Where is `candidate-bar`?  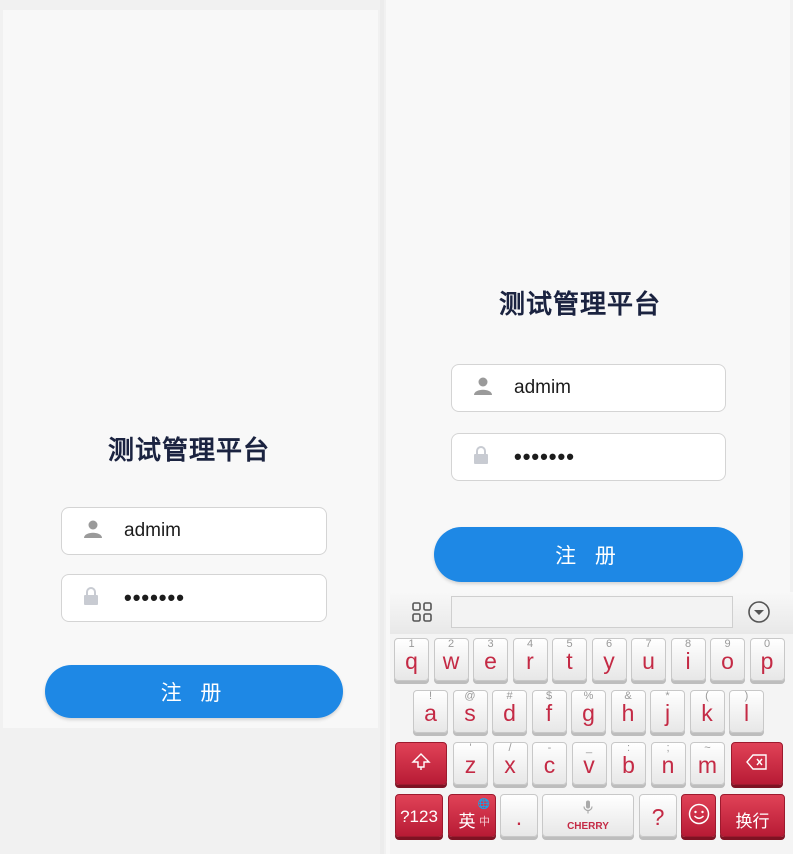
candidate-bar is located at coordinates (592, 612).